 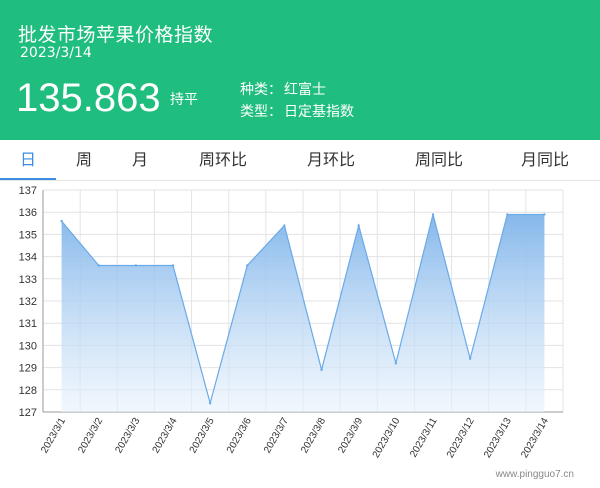 What do you see at coordinates (53, 436) in the screenshot?
I see `x-tick-label: 2023/3/1` at bounding box center [53, 436].